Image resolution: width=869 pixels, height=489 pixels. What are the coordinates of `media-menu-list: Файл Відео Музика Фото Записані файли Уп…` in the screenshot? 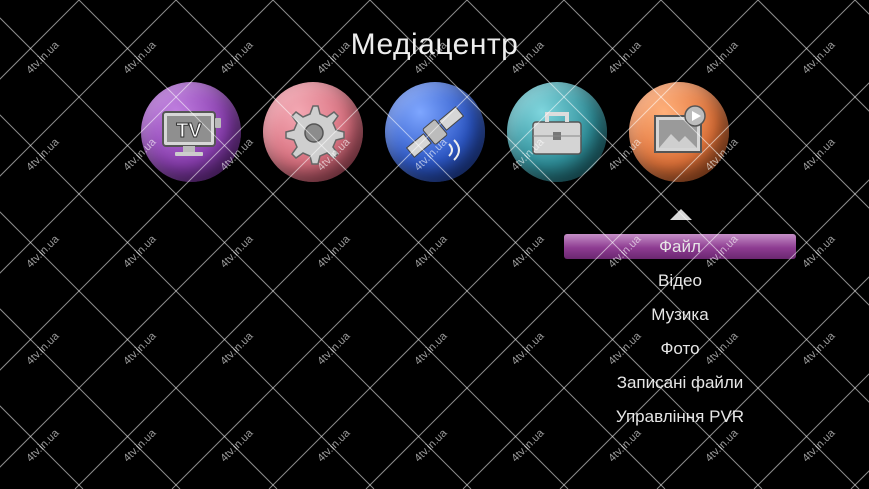 It's located at (680, 336).